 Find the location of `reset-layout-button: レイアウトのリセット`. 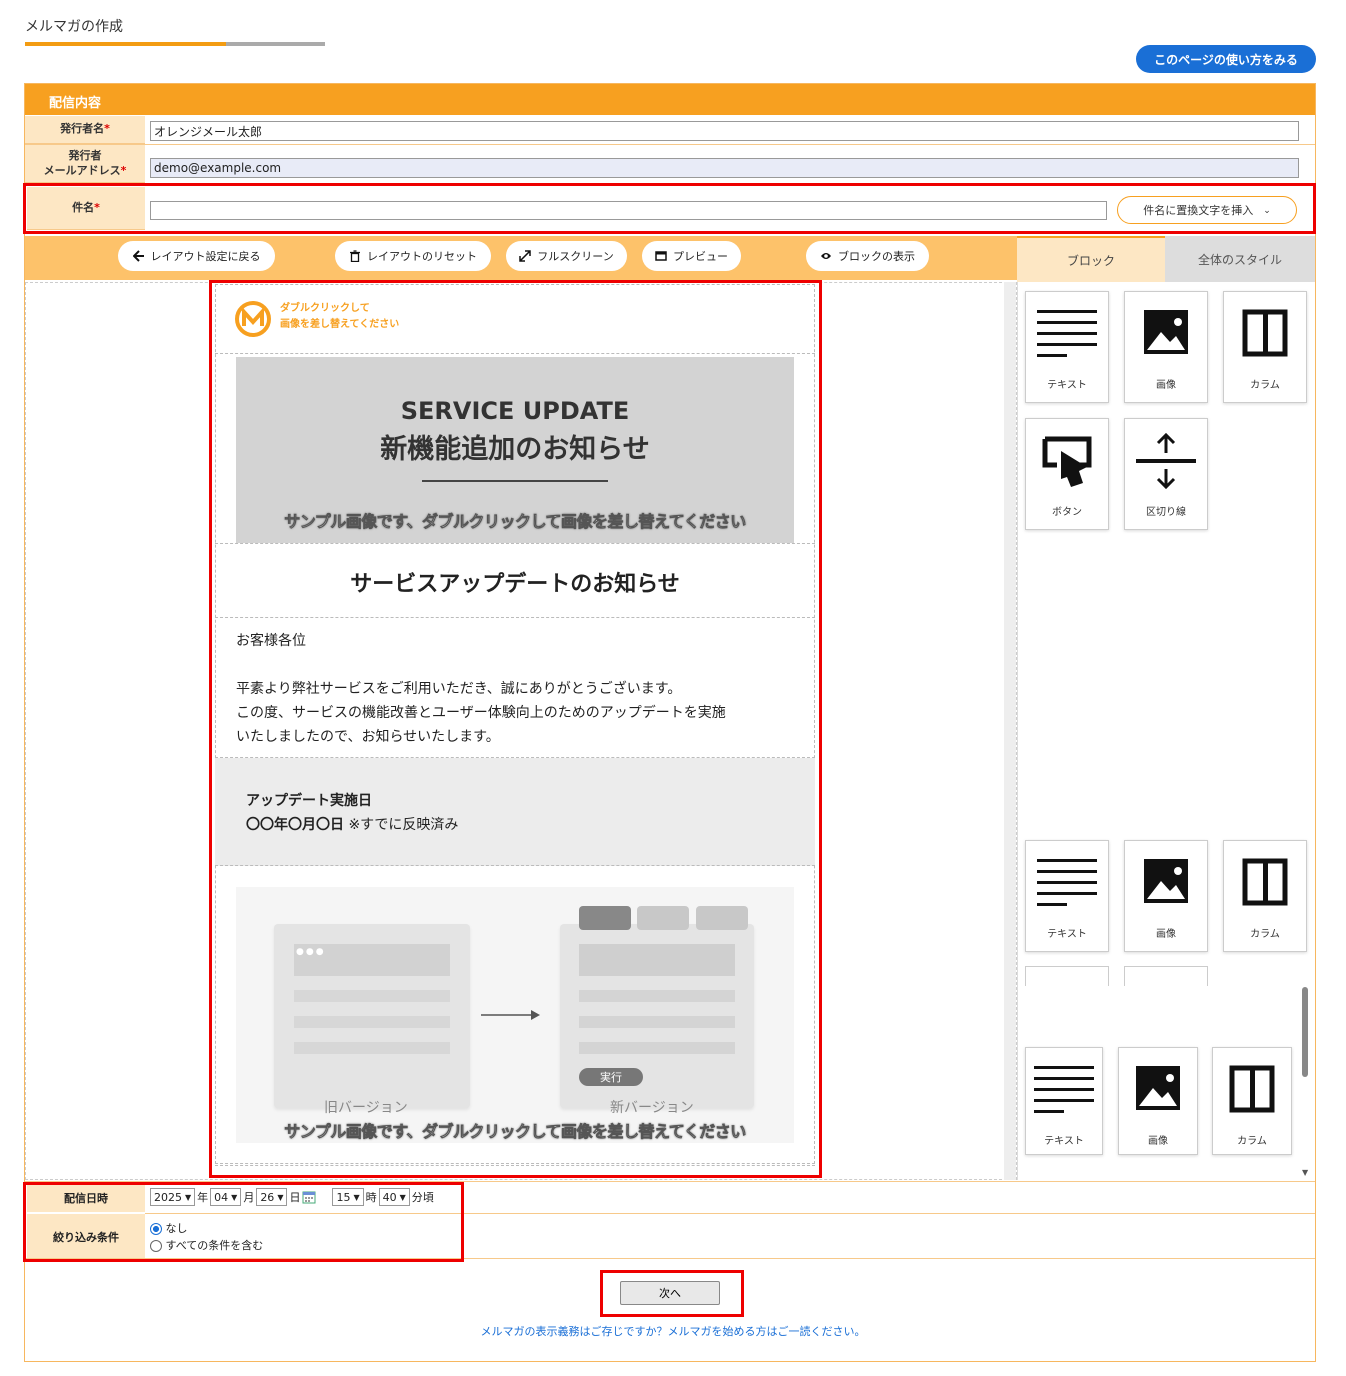

reset-layout-button: レイアウトのリセット is located at coordinates (413, 256).